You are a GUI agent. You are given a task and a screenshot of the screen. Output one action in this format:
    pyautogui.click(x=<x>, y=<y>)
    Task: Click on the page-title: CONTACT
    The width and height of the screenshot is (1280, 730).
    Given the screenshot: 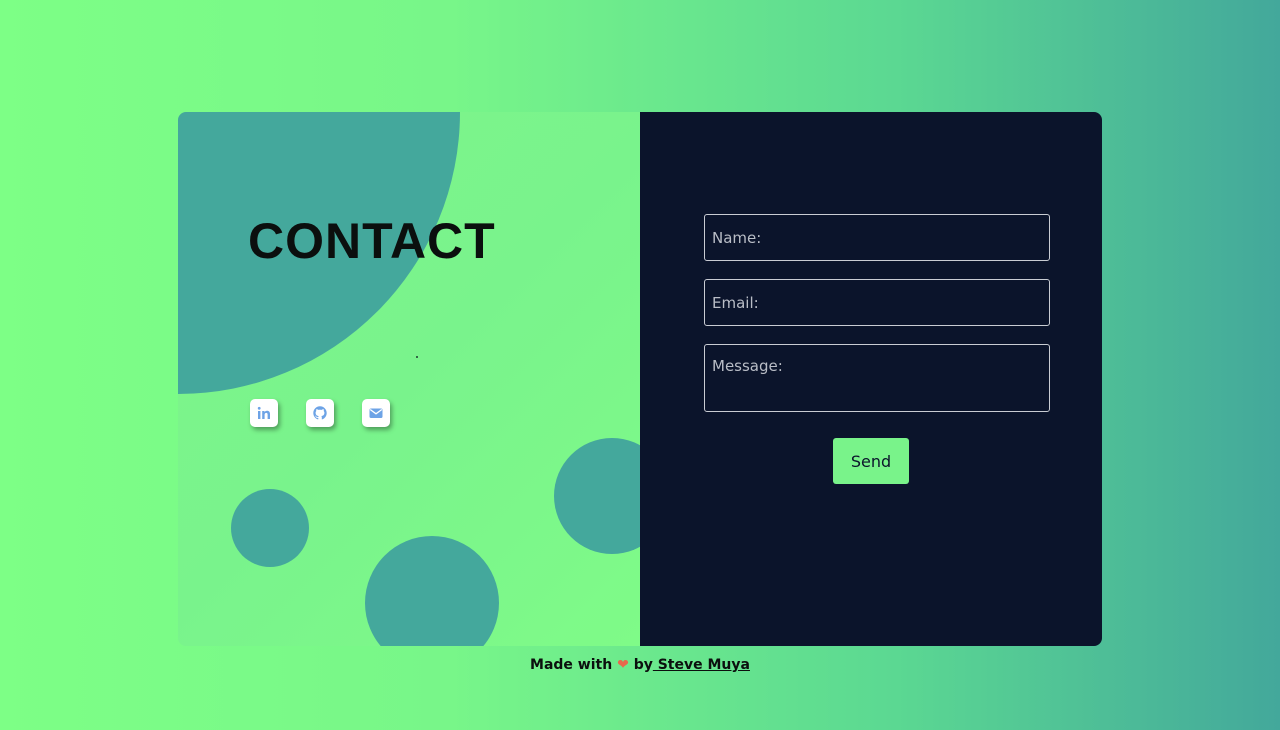 What is the action you would take?
    pyautogui.click(x=372, y=241)
    